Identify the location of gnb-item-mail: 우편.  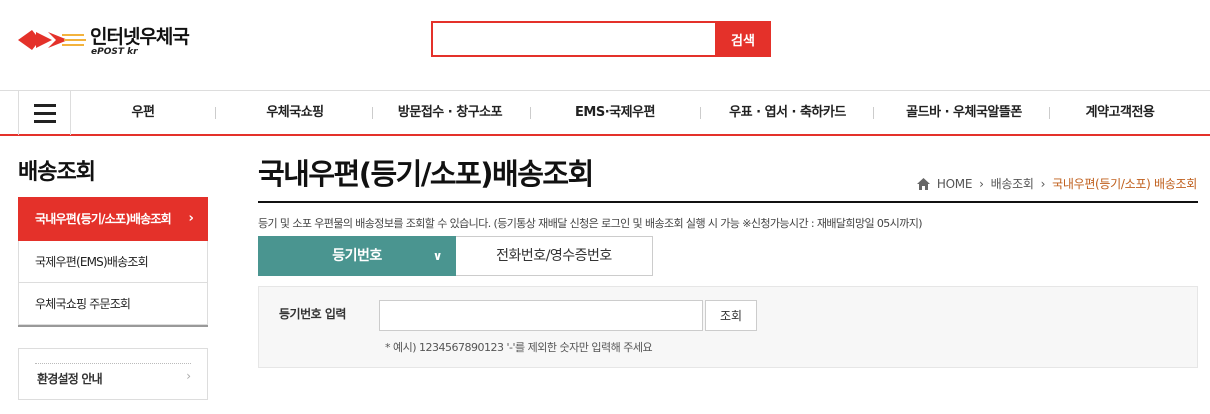
(143, 113).